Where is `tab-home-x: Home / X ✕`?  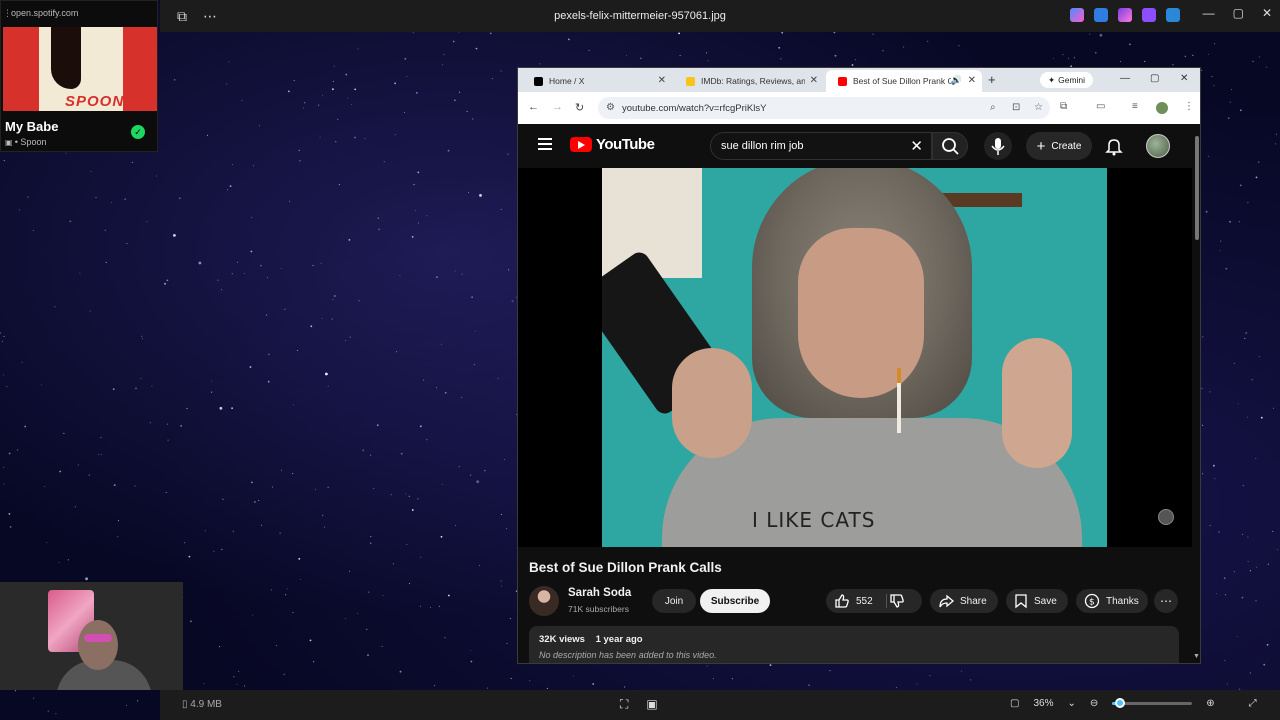
tab-home-x: Home / X ✕ is located at coordinates (597, 81).